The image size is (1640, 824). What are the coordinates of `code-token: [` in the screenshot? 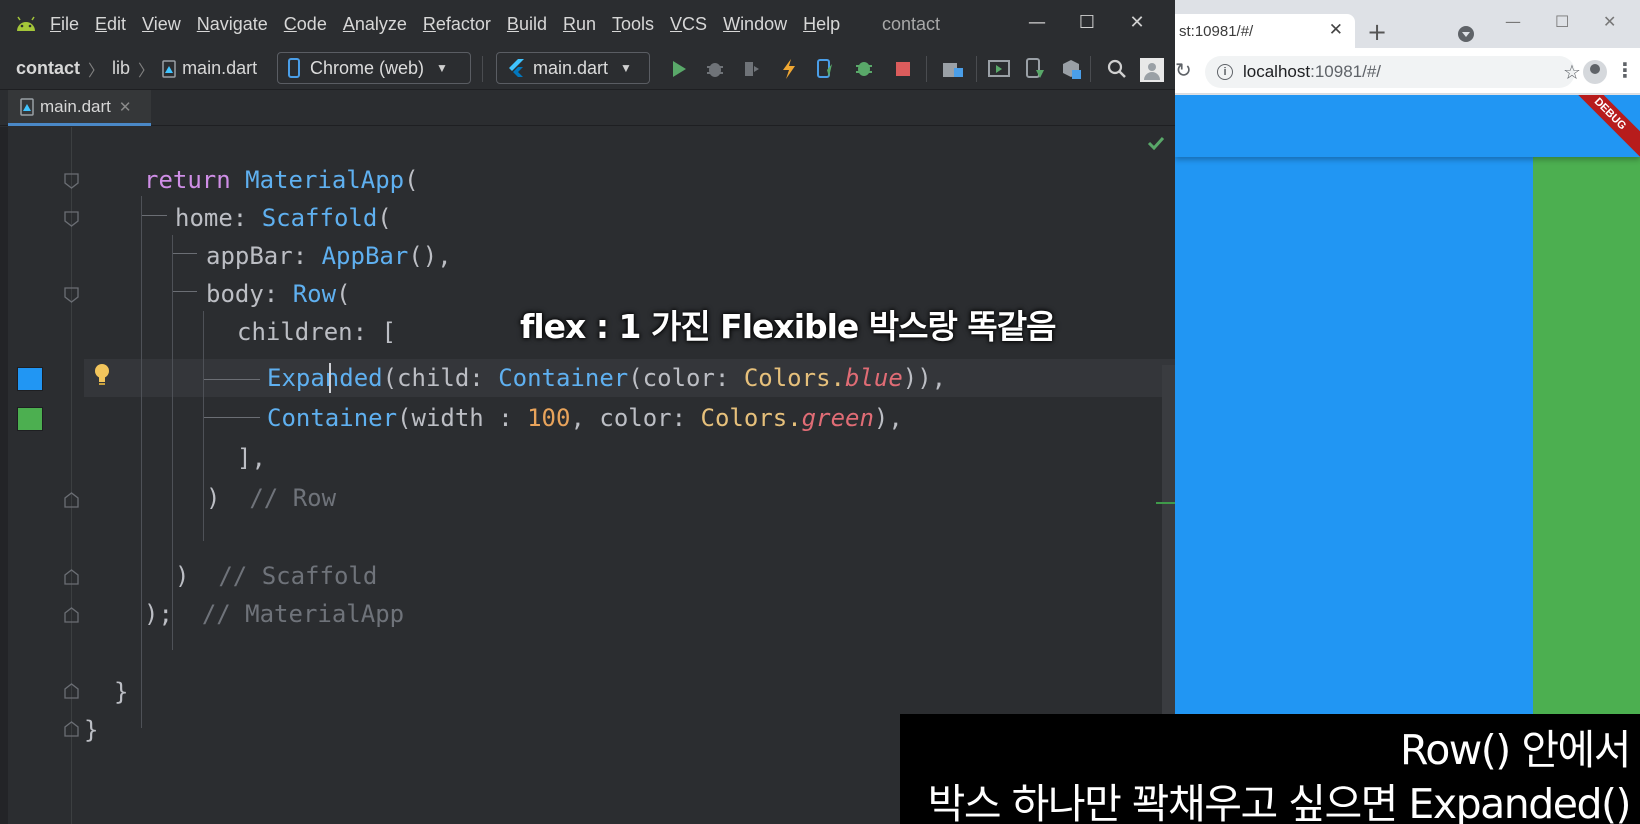 It's located at (388, 332).